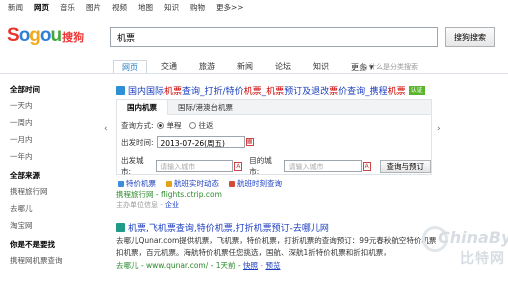  What do you see at coordinates (172, 205) in the screenshot?
I see `enterprise-link: 企业` at bounding box center [172, 205].